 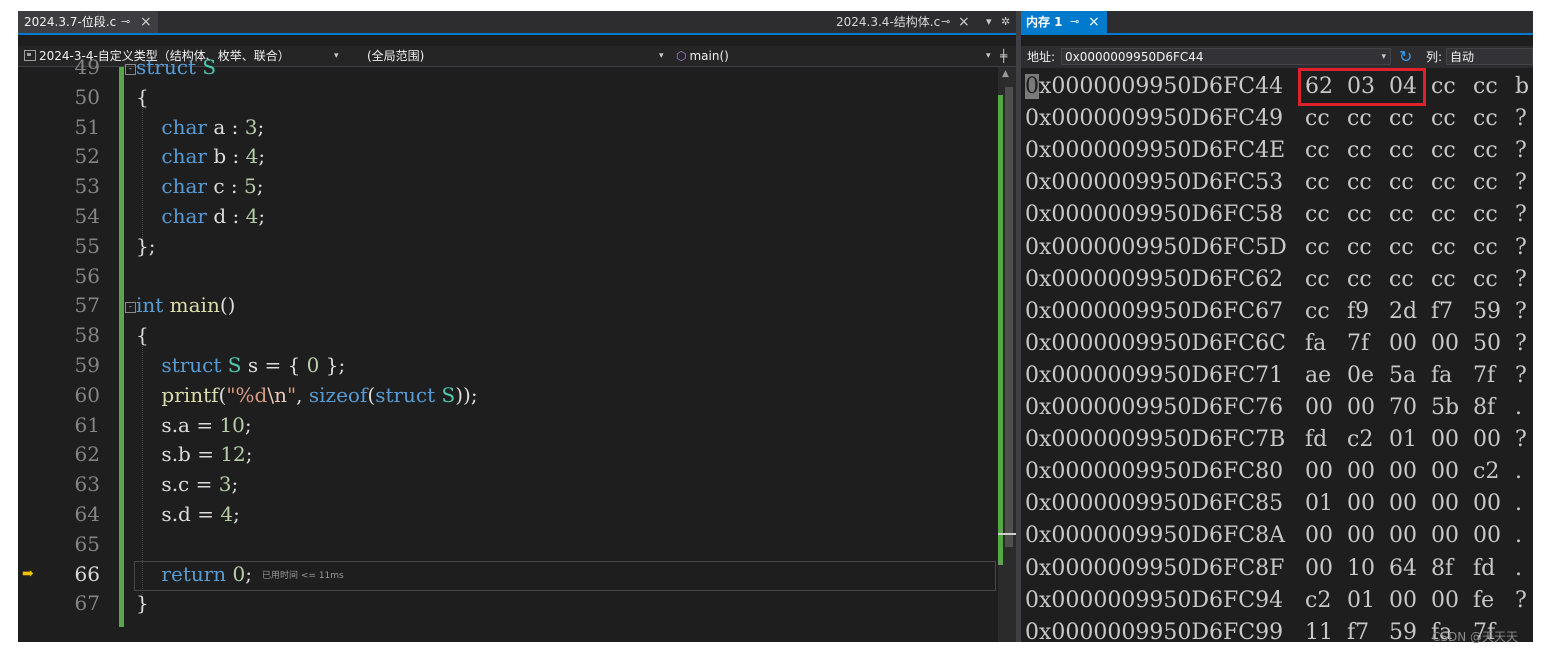 I want to click on memory-byte: fd, so click(x=1494, y=569).